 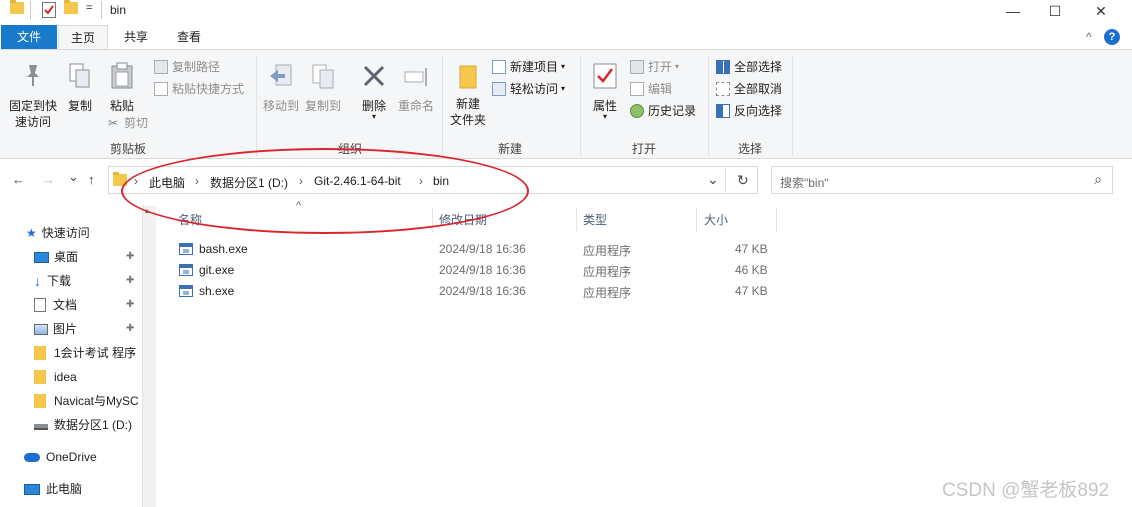 I want to click on recent-locations-button: ⌄, so click(x=73, y=177).